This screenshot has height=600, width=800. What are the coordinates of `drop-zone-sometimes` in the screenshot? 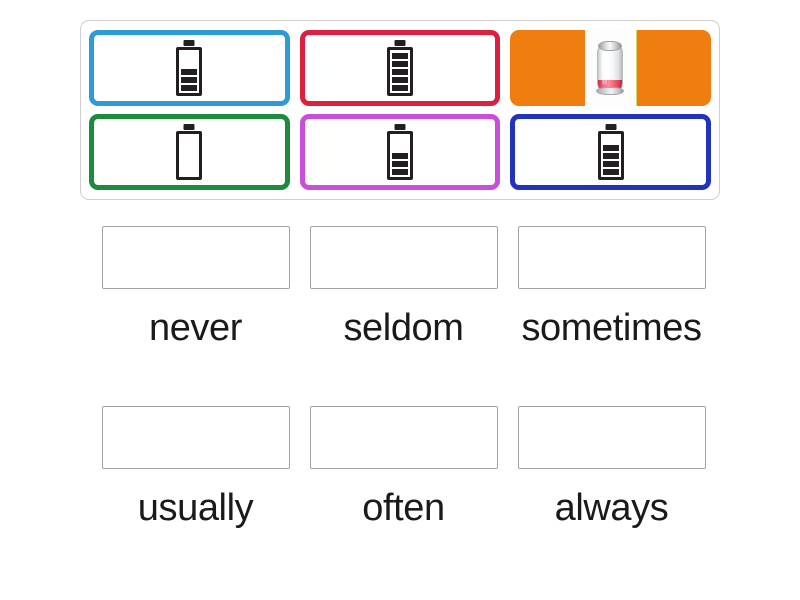 It's located at (611, 257).